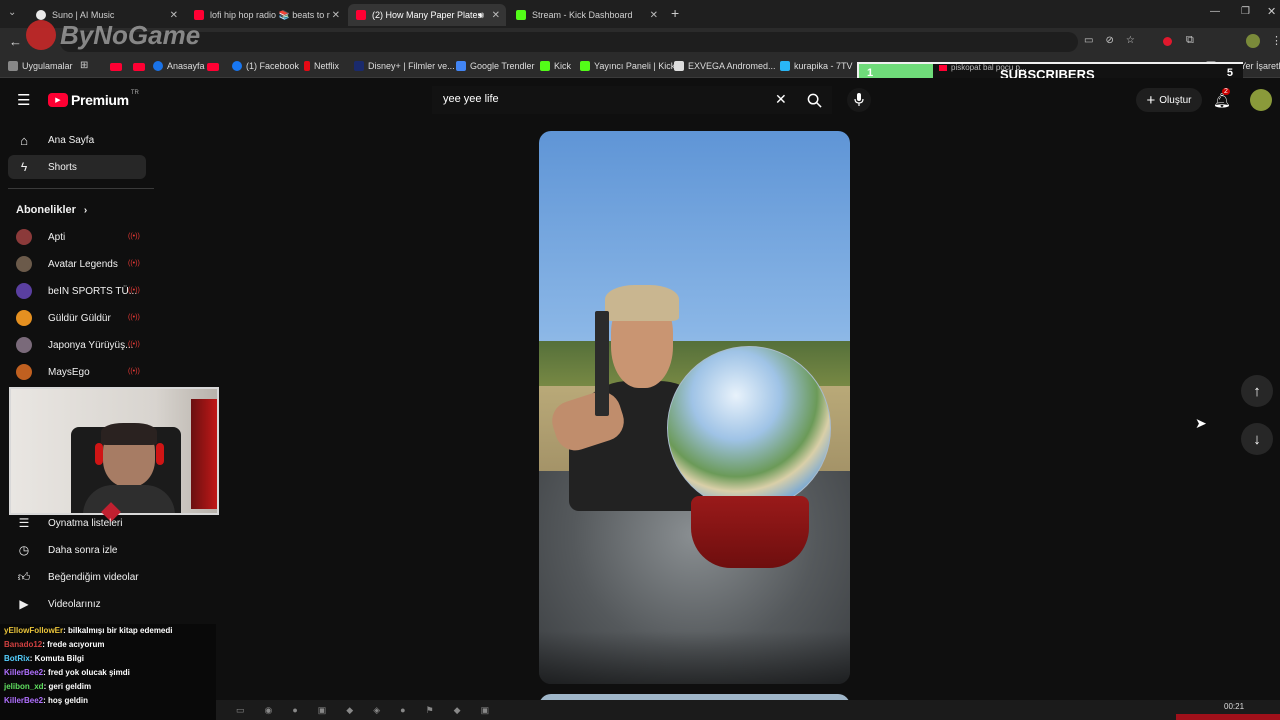  Describe the element at coordinates (675, 13) in the screenshot. I see `new-tab-button: +` at that location.